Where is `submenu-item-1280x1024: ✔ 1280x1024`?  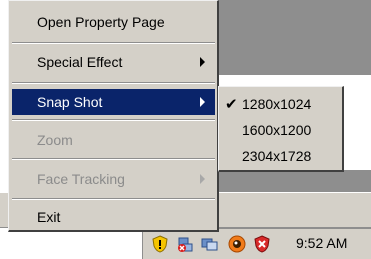 submenu-item-1280x1024: ✔ 1280x1024 is located at coordinates (281, 104).